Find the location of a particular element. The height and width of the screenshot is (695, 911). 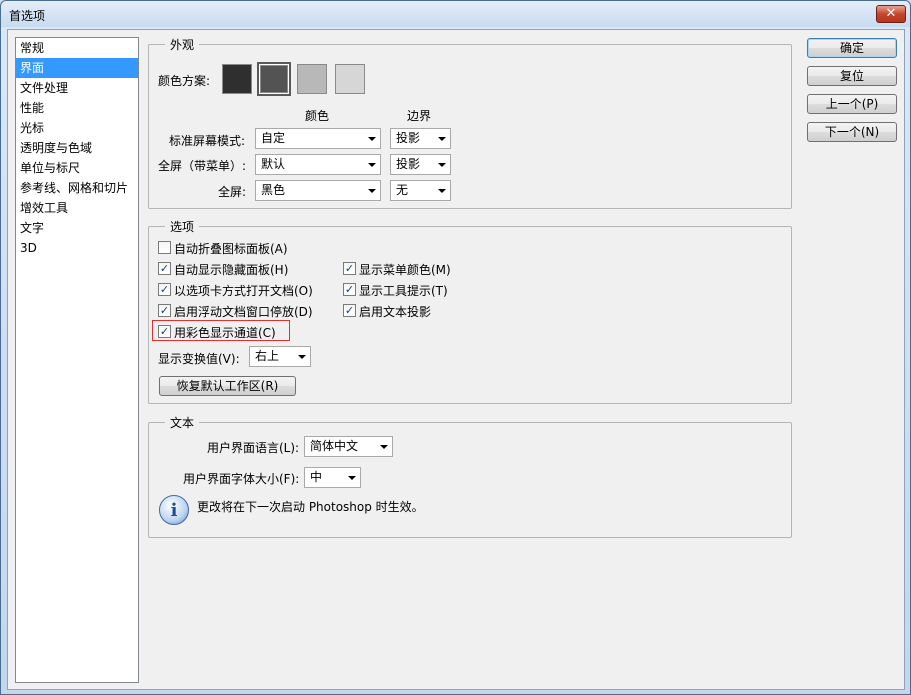

full-screen-label: 全屏: is located at coordinates (232, 192).